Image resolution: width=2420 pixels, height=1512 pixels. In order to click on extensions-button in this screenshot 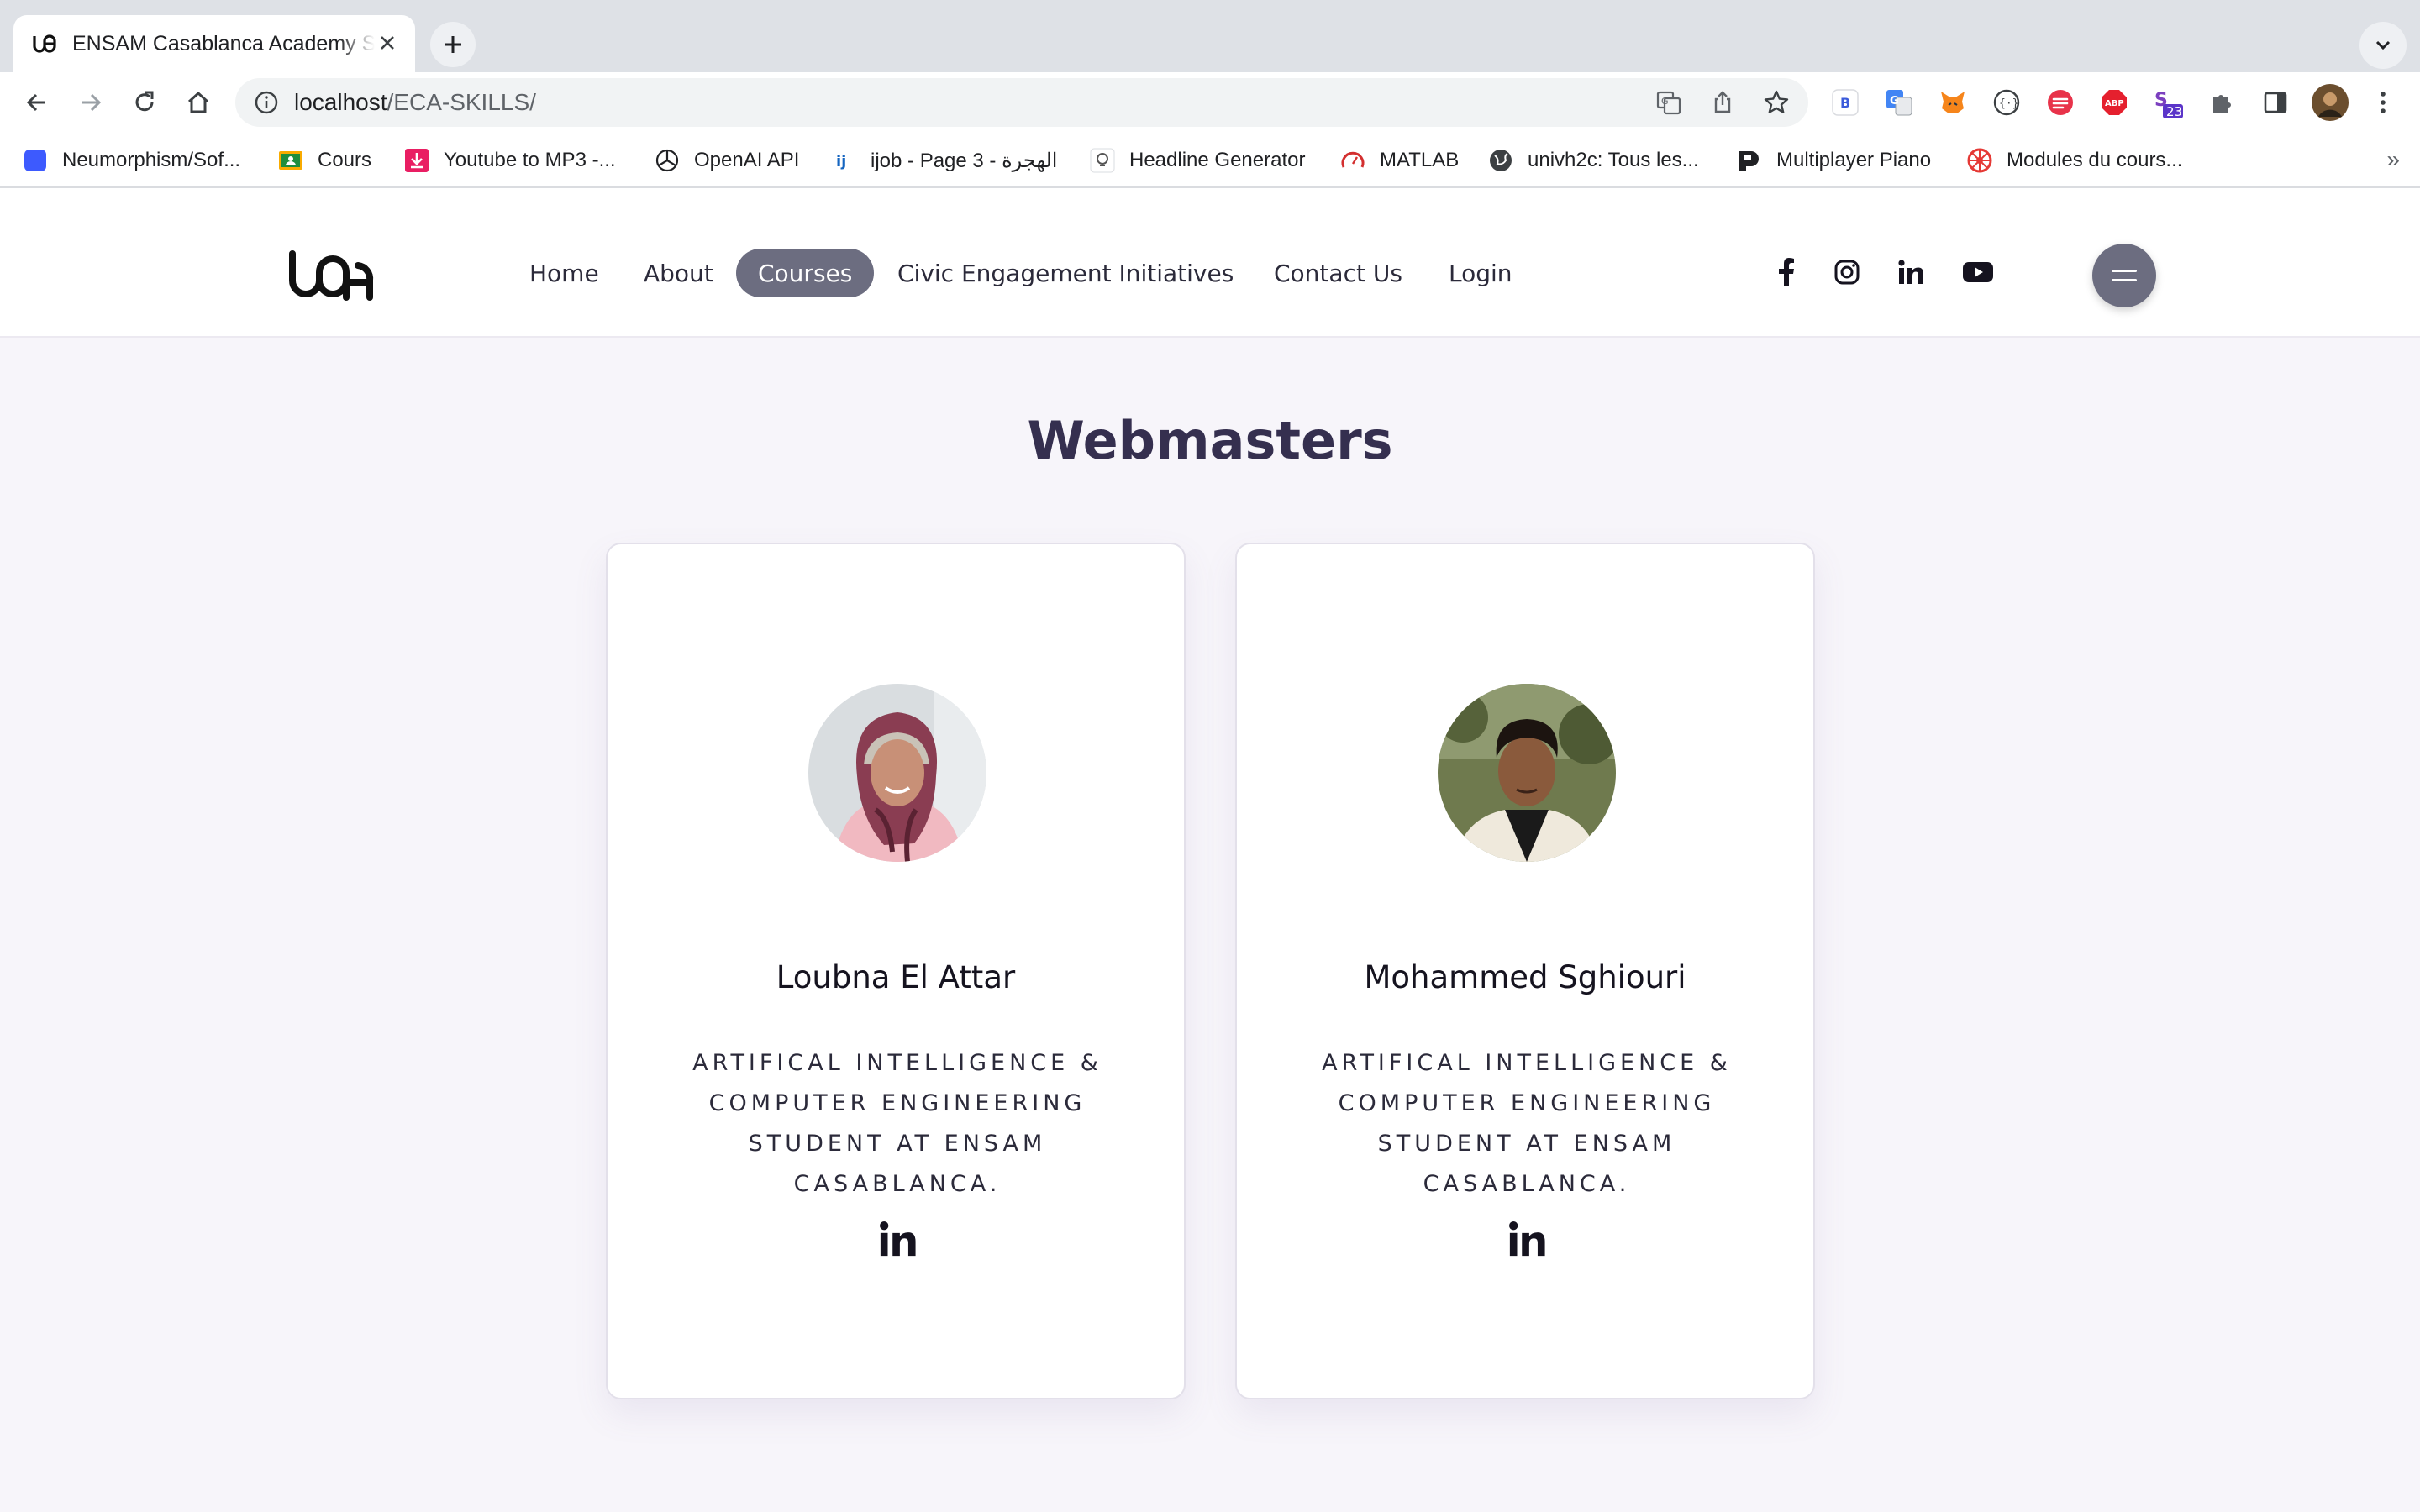, I will do `click(2221, 102)`.